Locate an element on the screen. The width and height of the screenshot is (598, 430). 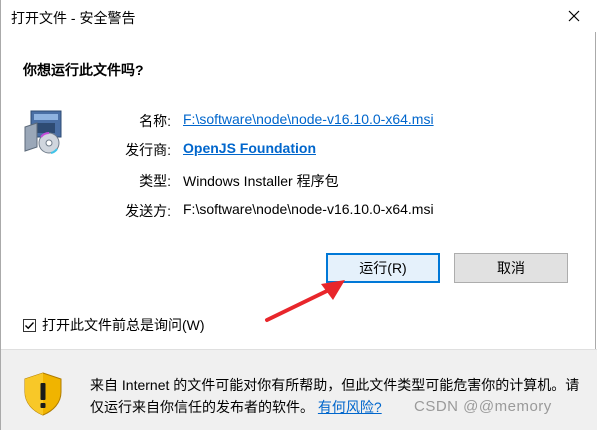
watermark: CSDN @@memory is located at coordinates (483, 406).